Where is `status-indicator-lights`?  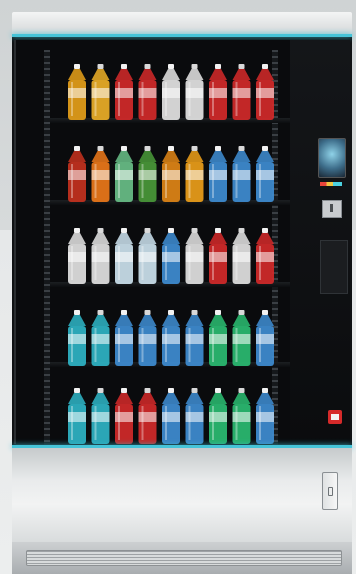 status-indicator-lights is located at coordinates (331, 184).